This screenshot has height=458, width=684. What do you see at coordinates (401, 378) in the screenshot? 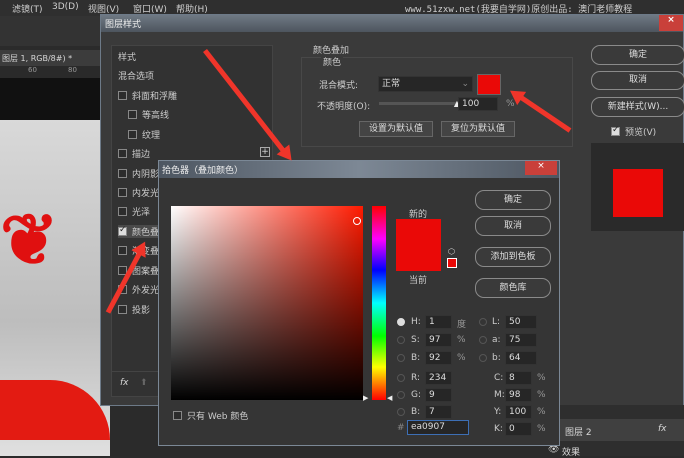
I see `radio-R` at bounding box center [401, 378].